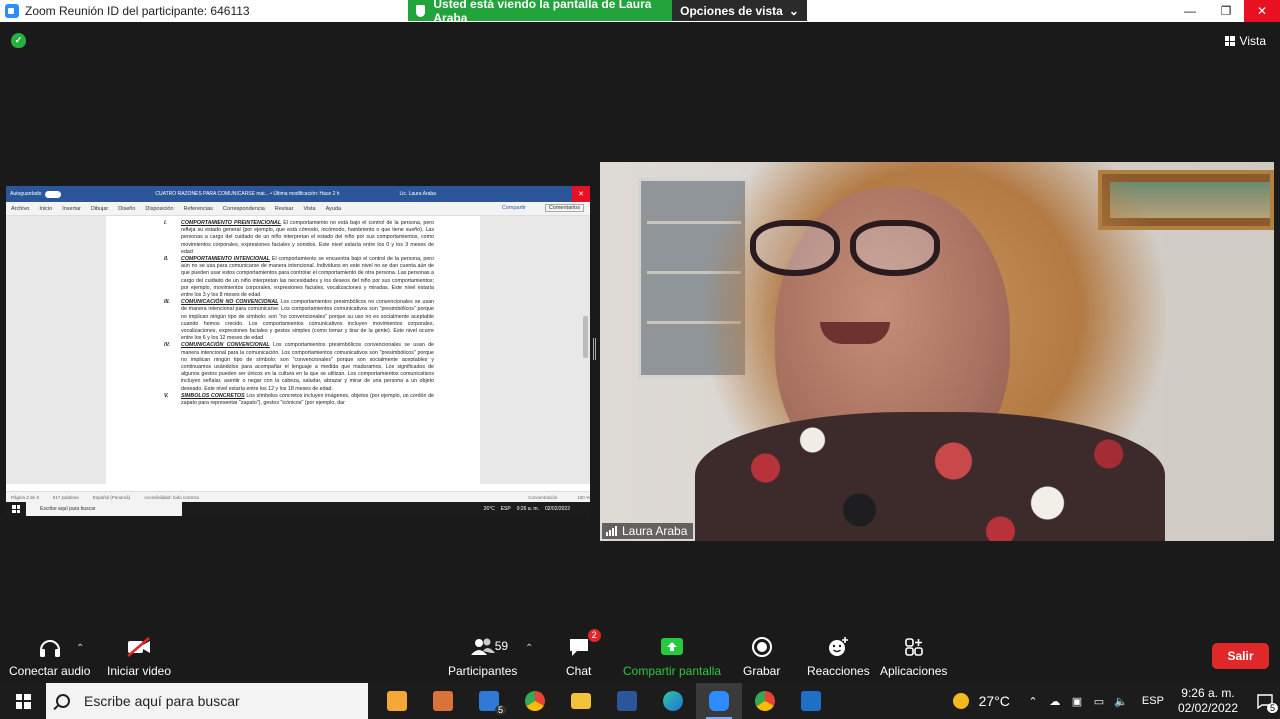  Describe the element at coordinates (46, 208) in the screenshot. I see `word-menu-item: Inicio` at that location.